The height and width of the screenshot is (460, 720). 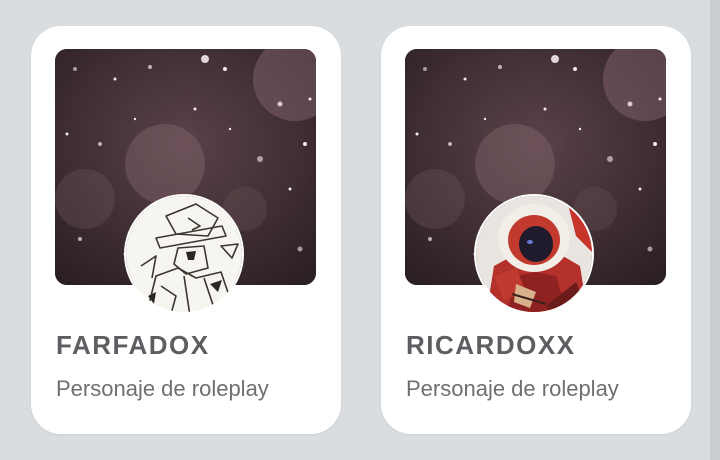 I want to click on red-hooded-character-avatar-icon, so click(x=534, y=254).